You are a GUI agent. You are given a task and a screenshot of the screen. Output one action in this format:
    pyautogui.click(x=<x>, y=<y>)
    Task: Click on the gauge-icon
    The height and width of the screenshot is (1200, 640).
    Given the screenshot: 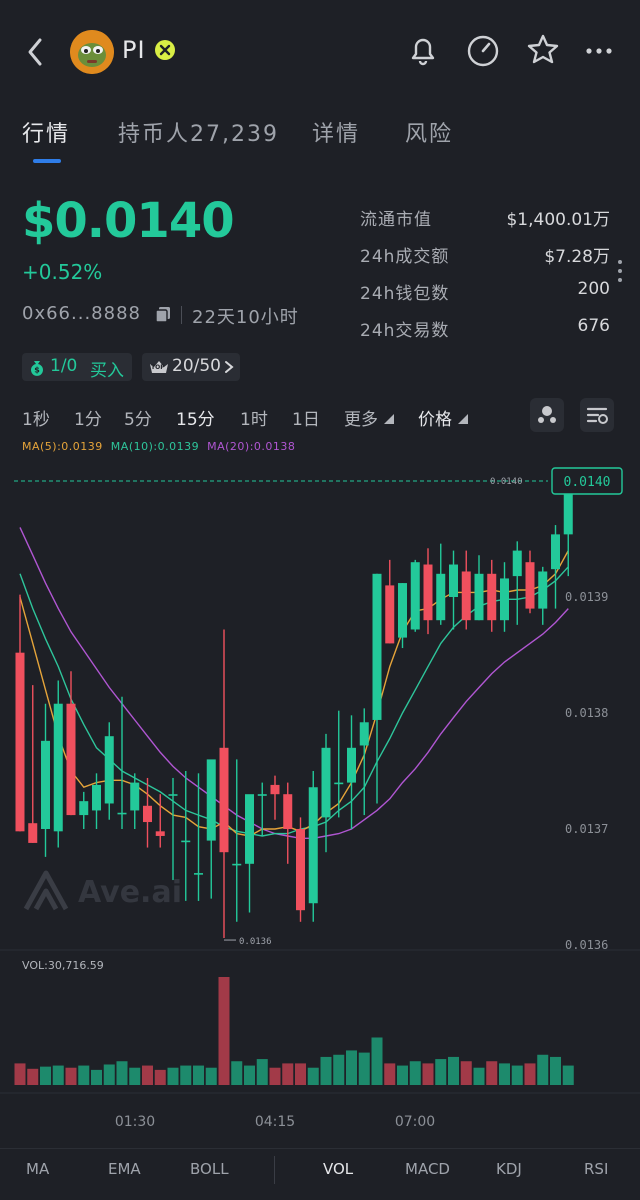 What is the action you would take?
    pyautogui.click(x=483, y=50)
    